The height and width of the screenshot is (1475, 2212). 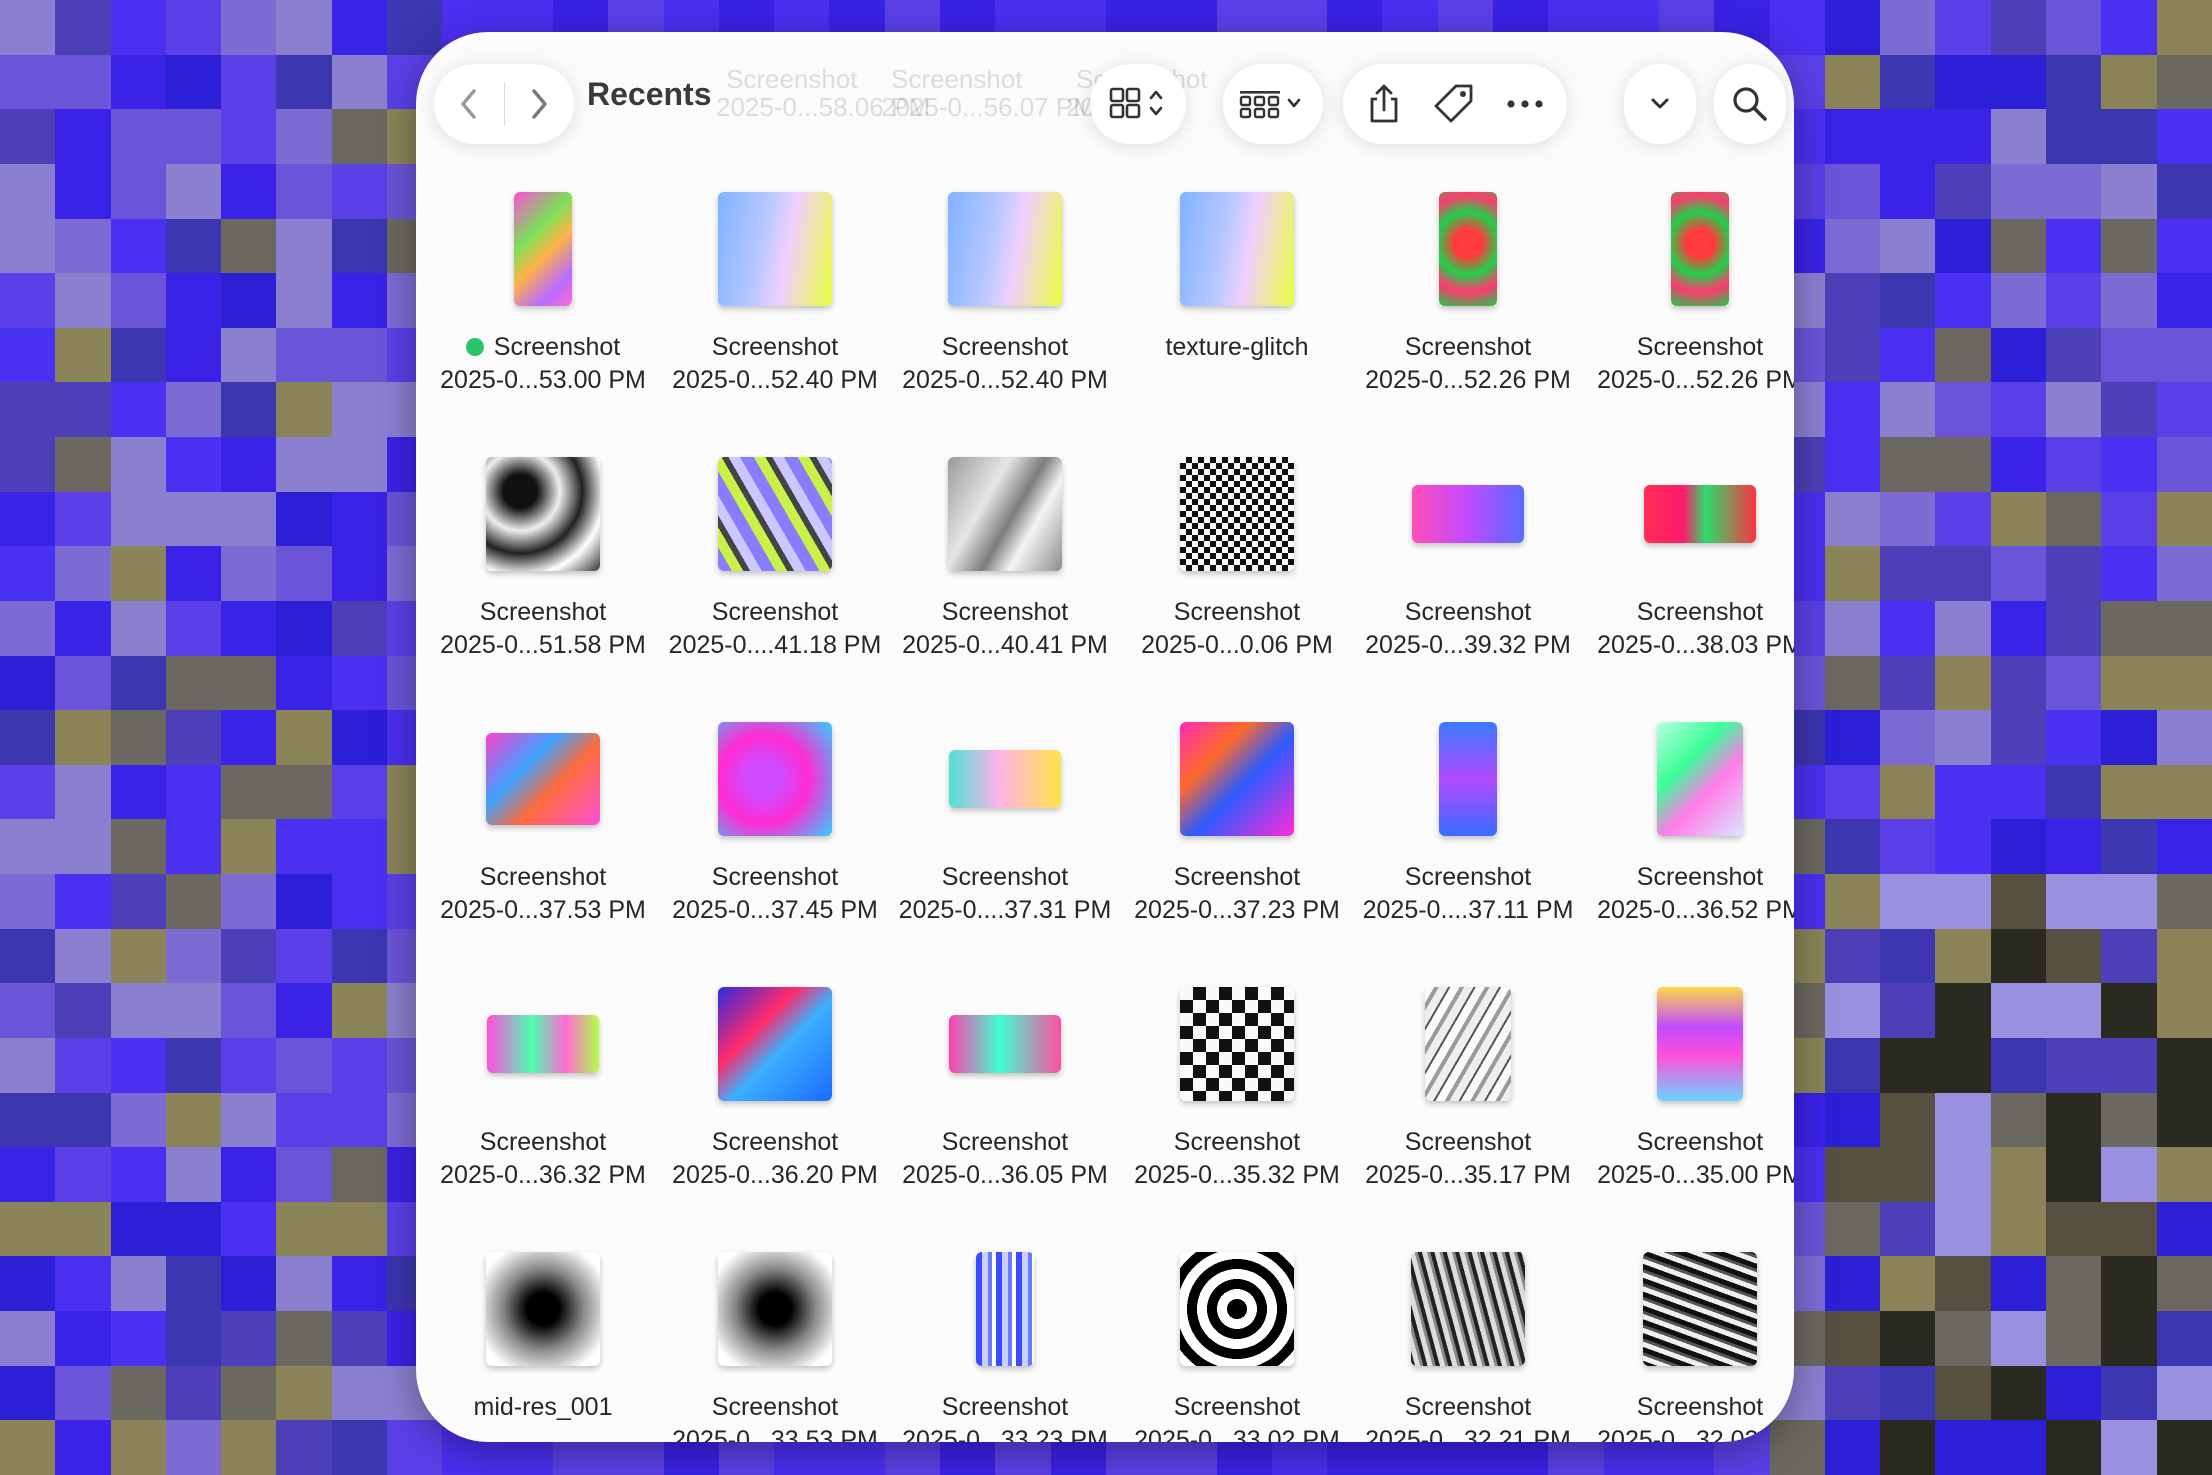 I want to click on file-name: texture-glitch, so click(x=1237, y=347).